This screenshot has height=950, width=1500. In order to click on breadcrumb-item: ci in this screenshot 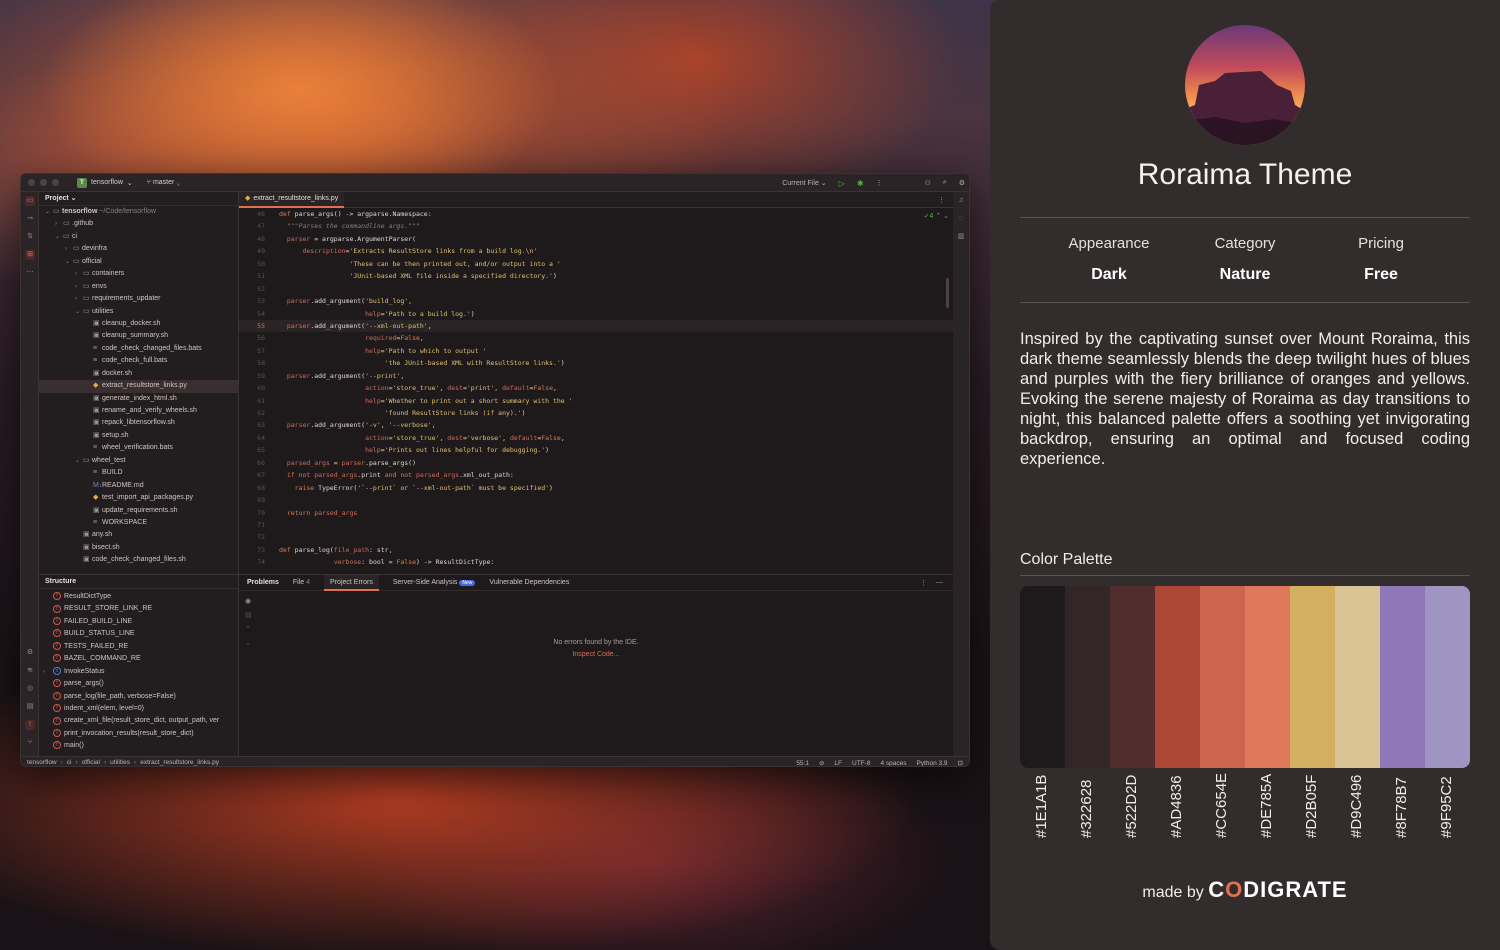, I will do `click(69, 762)`.